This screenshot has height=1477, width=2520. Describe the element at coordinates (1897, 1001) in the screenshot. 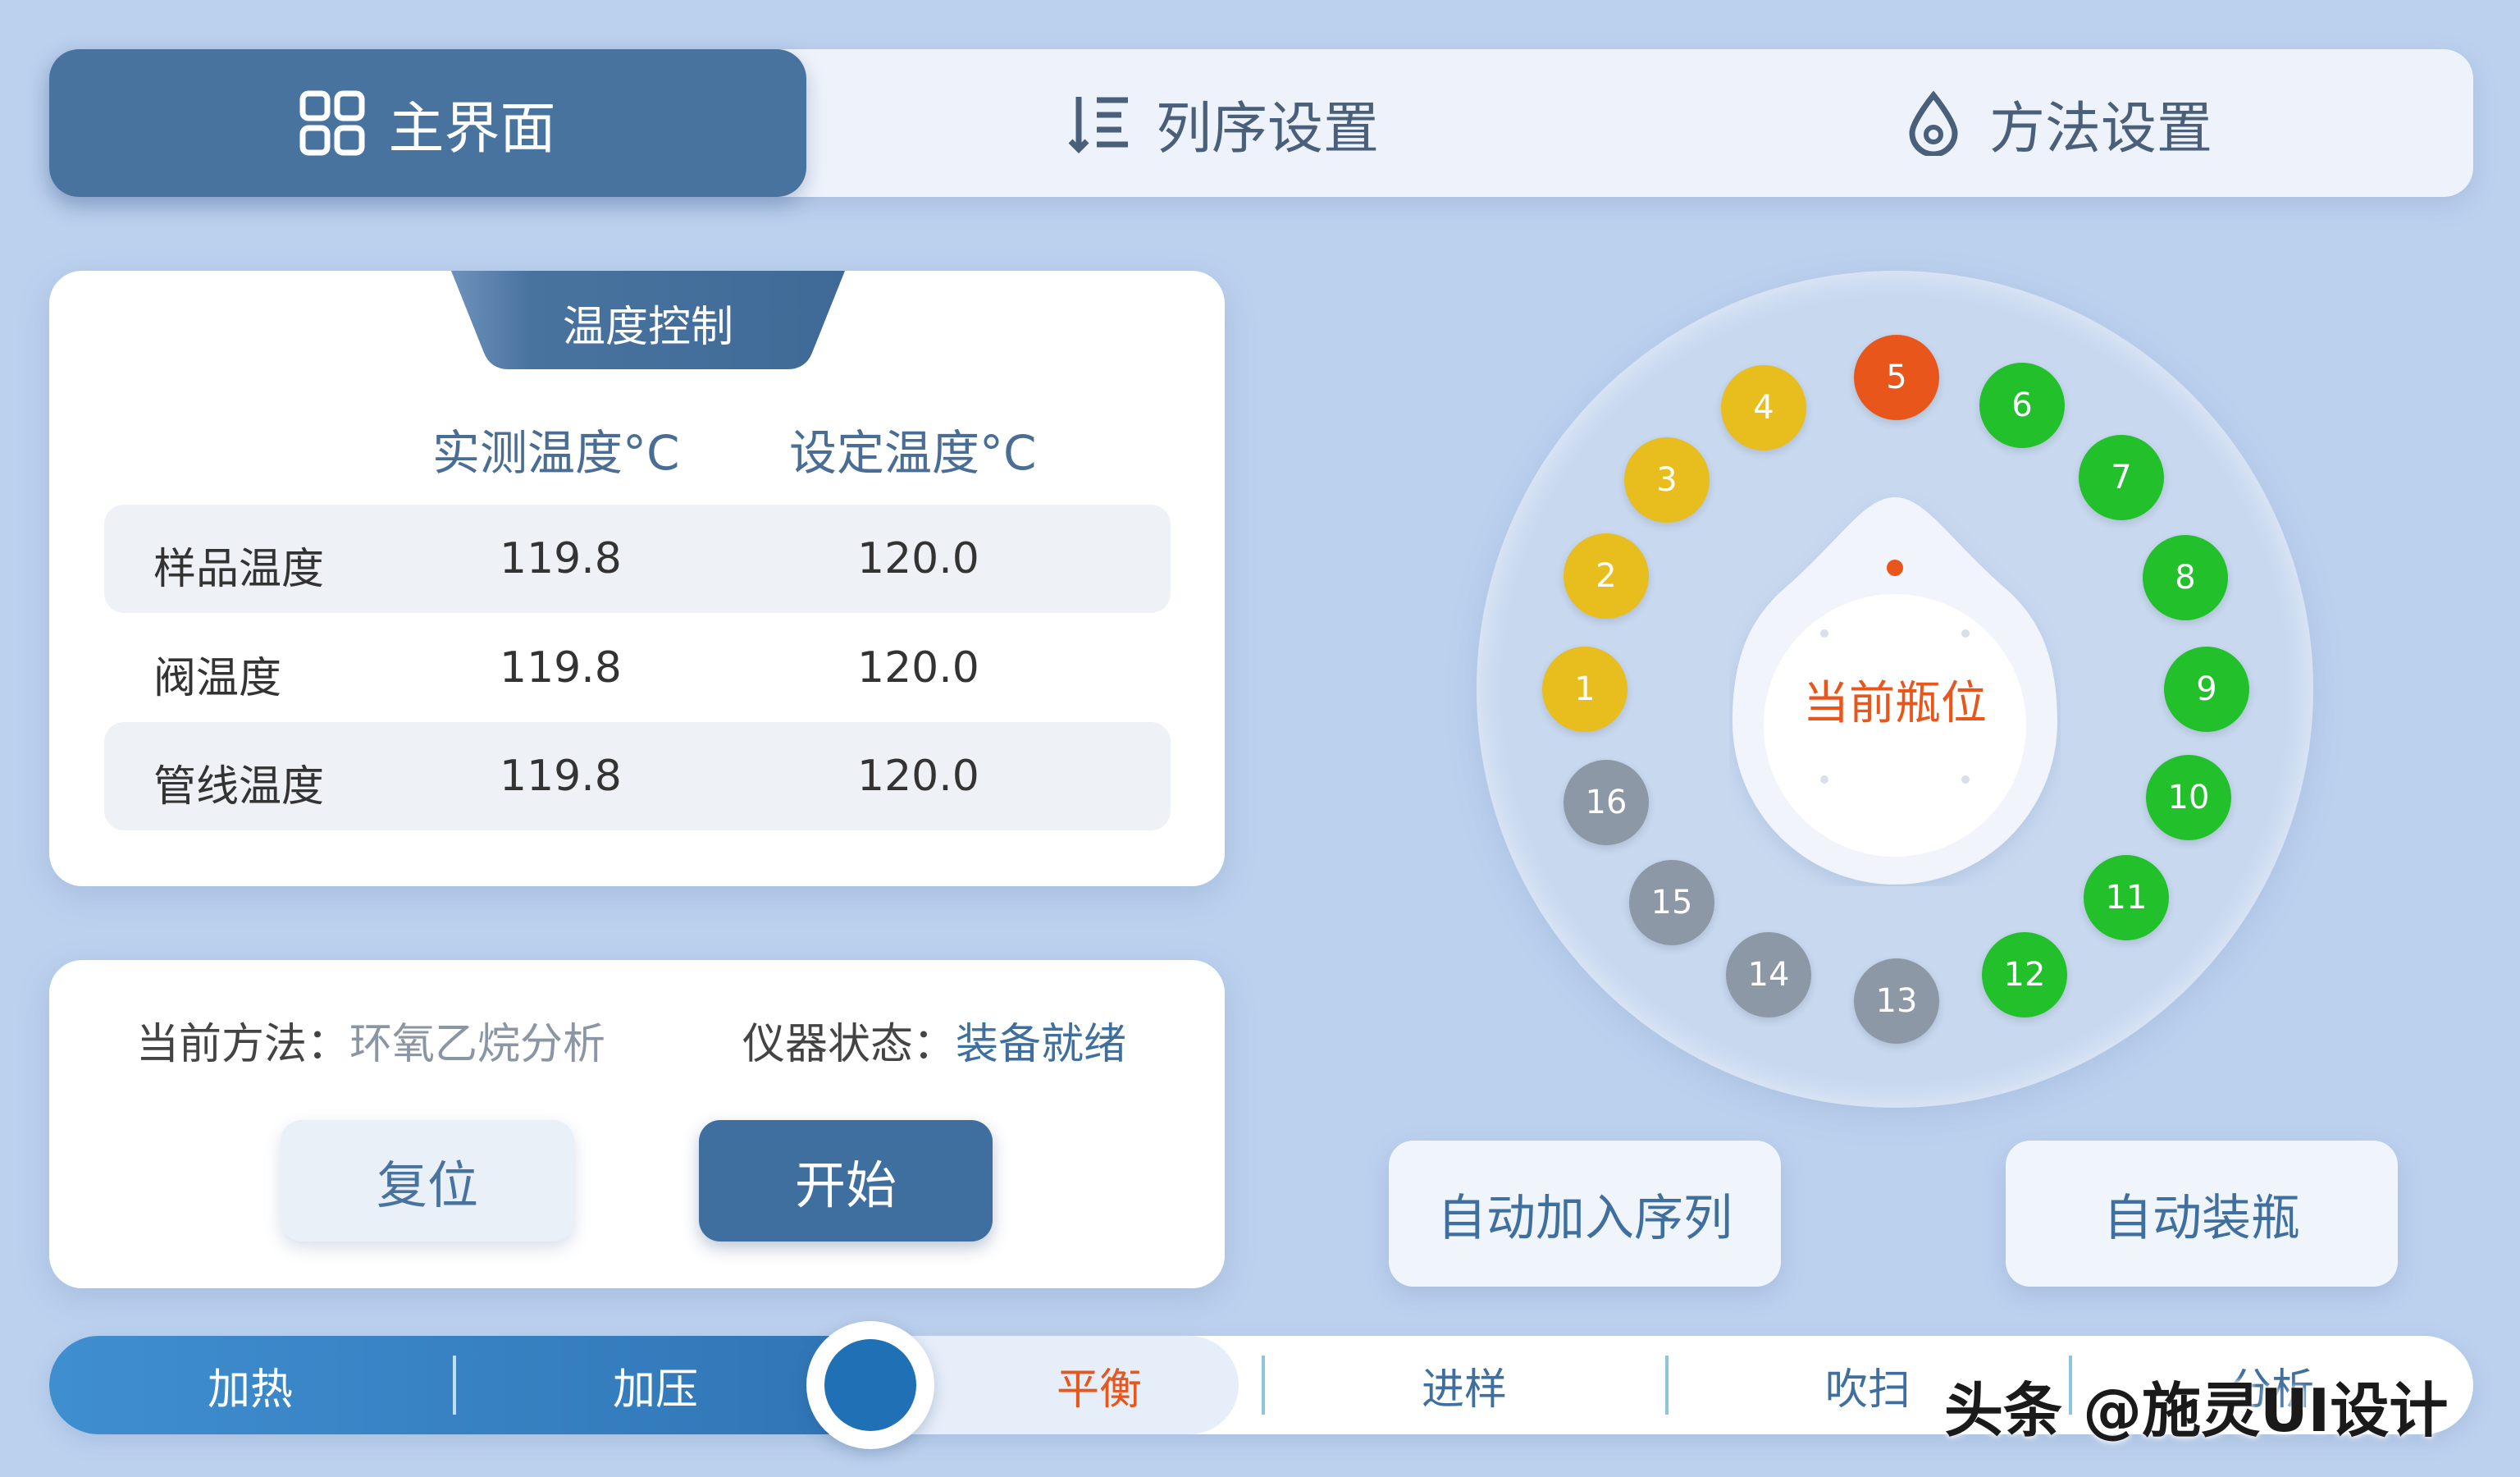

I see `vial-13: 13` at that location.